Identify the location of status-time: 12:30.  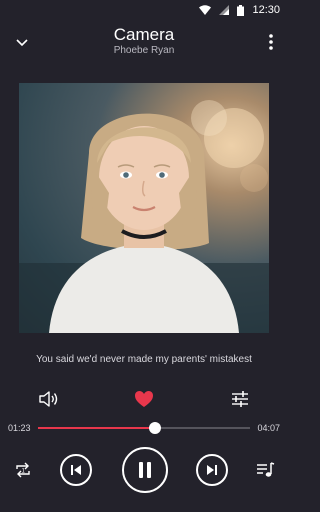
(266, 10).